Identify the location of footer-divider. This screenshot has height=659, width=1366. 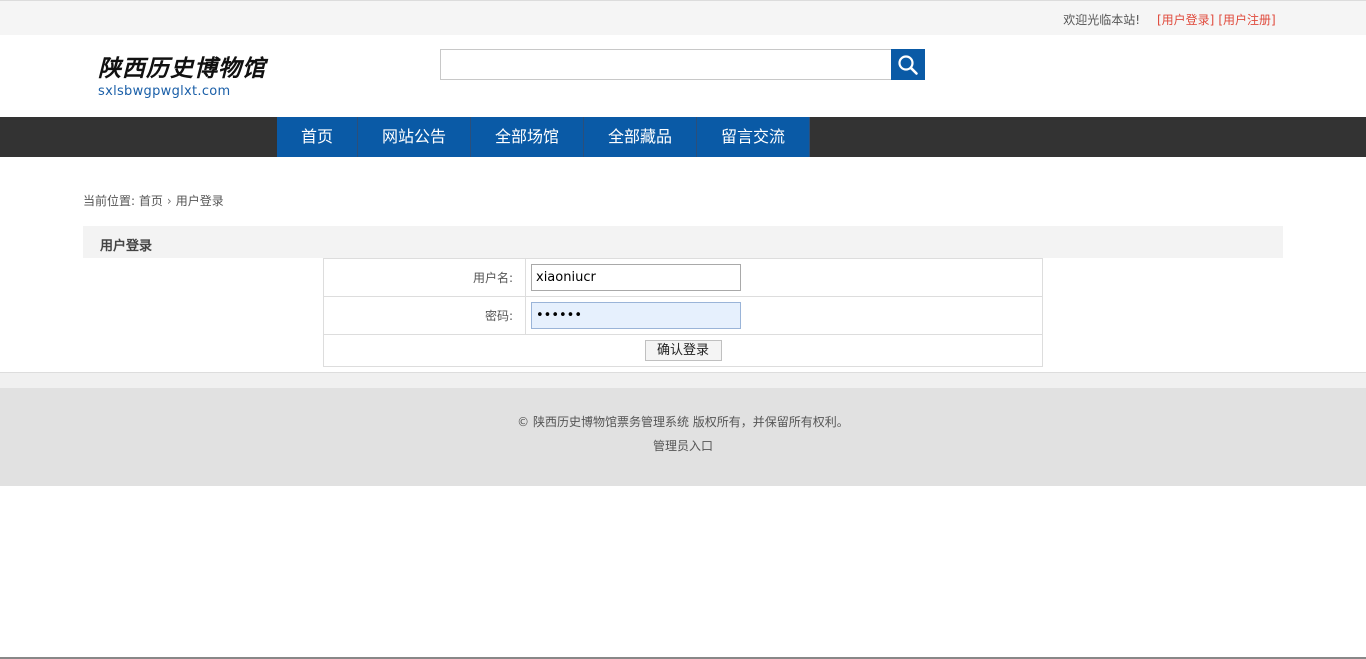
(683, 380).